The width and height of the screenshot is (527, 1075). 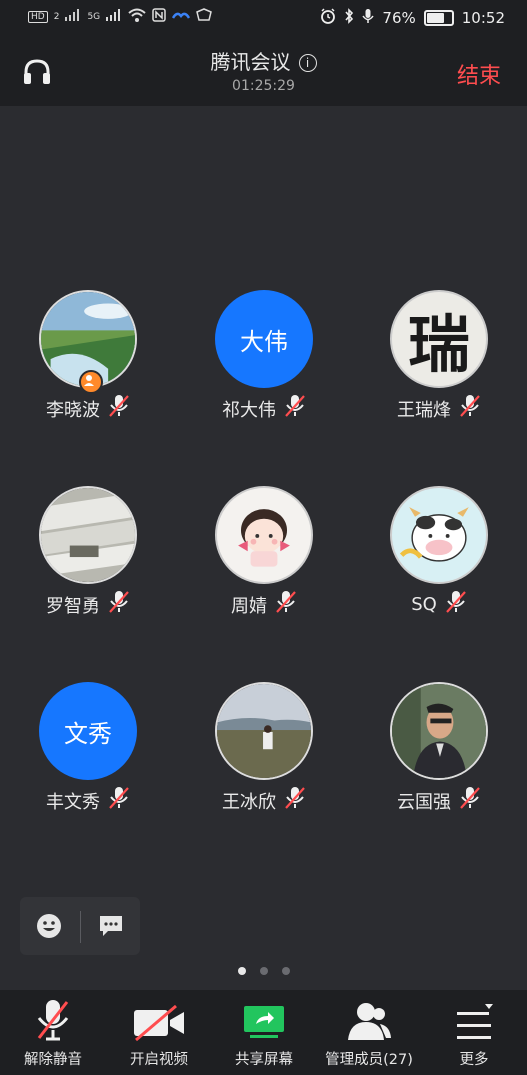 I want to click on participant-tile: 云国强, so click(x=439, y=748).